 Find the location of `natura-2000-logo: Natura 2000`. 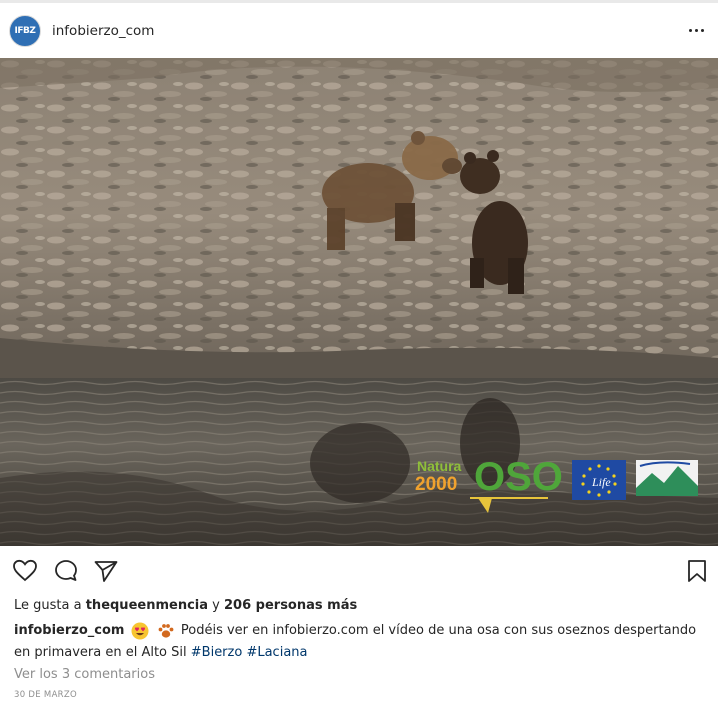

natura-2000-logo: Natura 2000 is located at coordinates (438, 476).